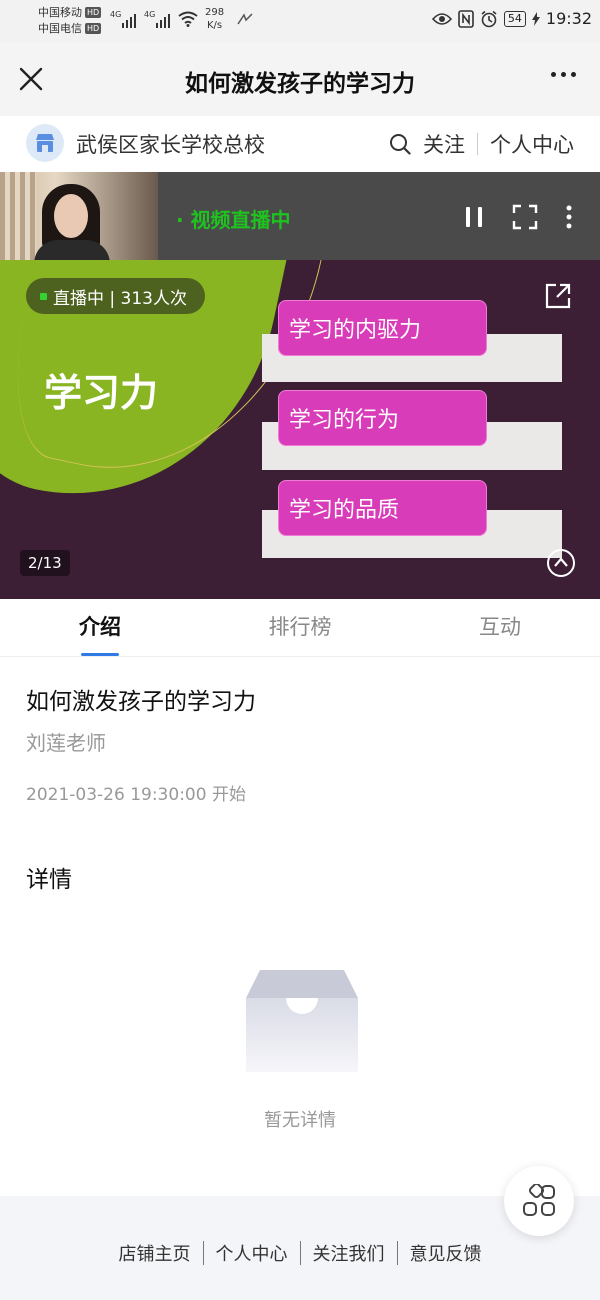  What do you see at coordinates (474, 217) in the screenshot?
I see `pause-icon` at bounding box center [474, 217].